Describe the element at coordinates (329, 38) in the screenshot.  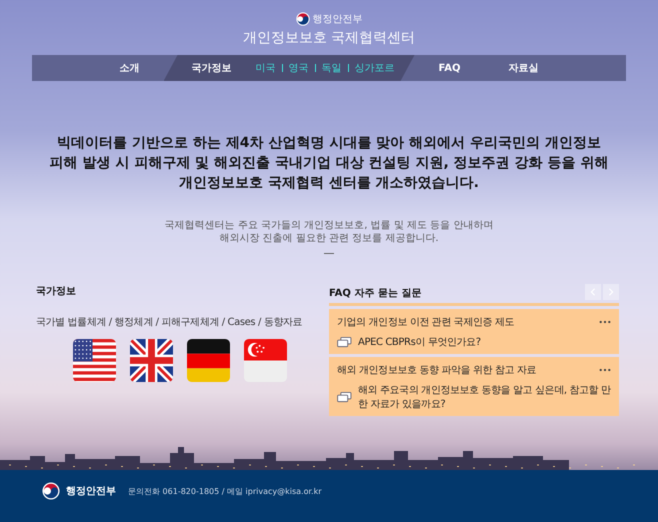
I see `site-title: 개인정보보호 국제협력센터` at that location.